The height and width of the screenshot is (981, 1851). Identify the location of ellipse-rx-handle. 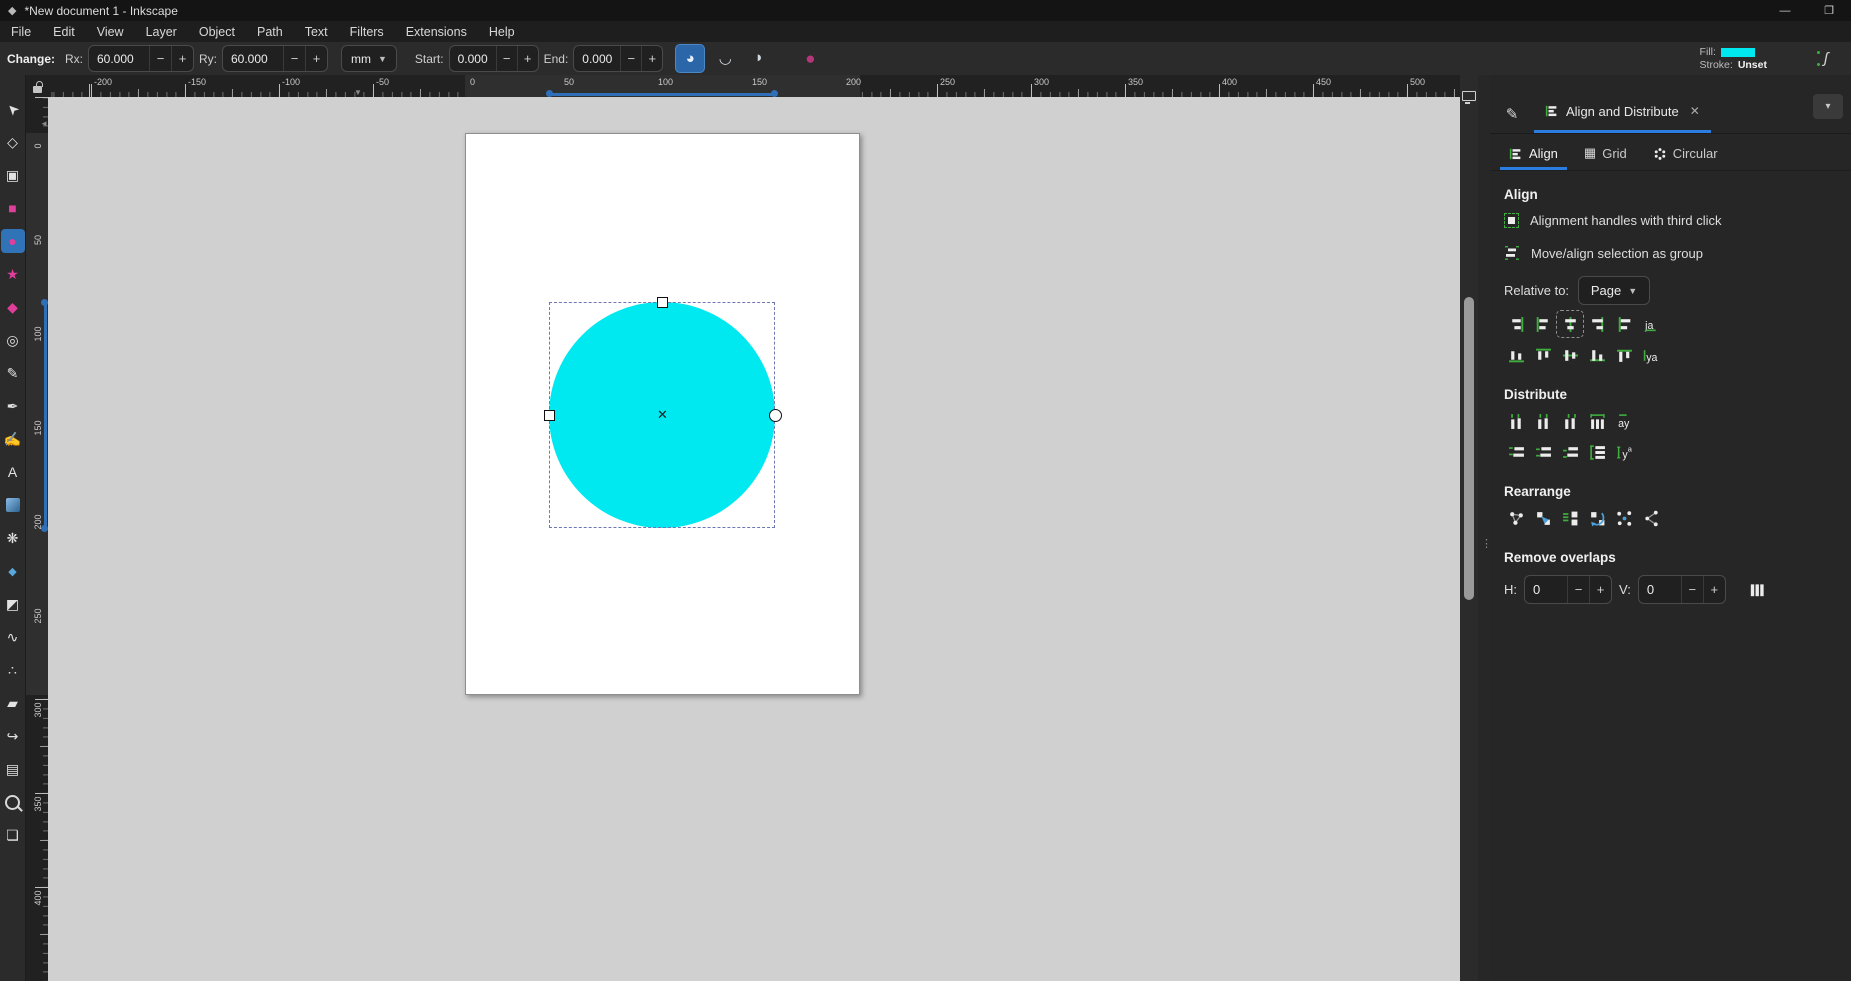
(549, 415).